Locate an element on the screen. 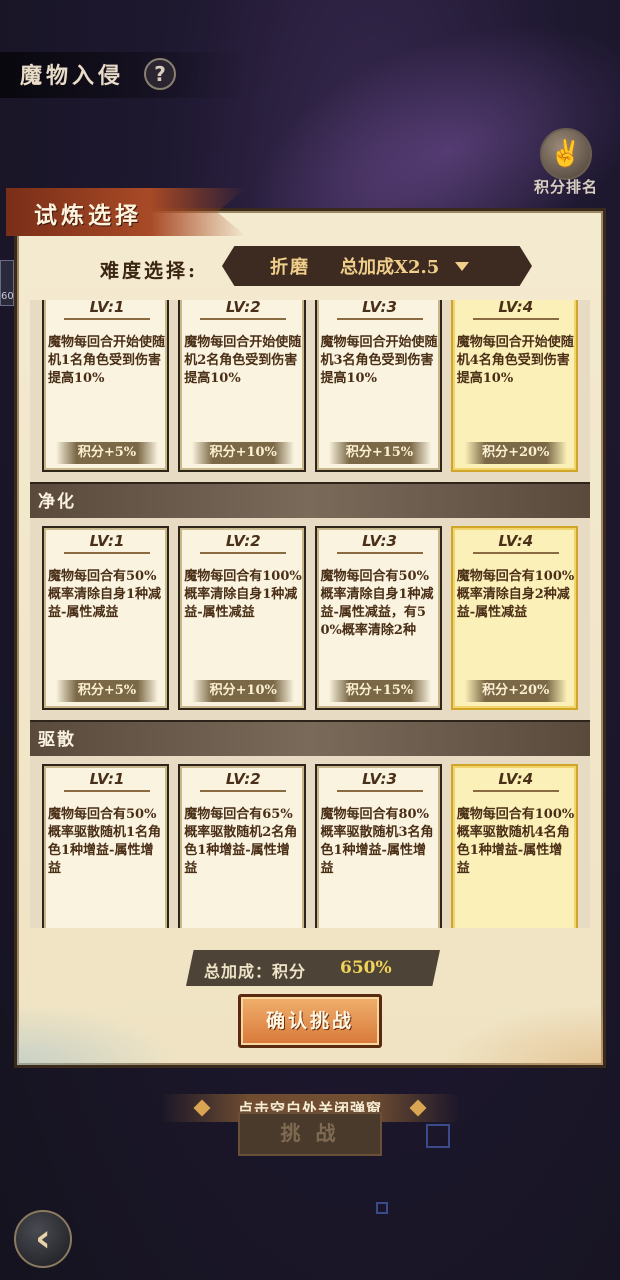 This screenshot has width=620, height=1280. trial-card: LV:3 魔物每回合有80%概率驱散随机3名角色1种增益-属性增益 is located at coordinates (378, 846).